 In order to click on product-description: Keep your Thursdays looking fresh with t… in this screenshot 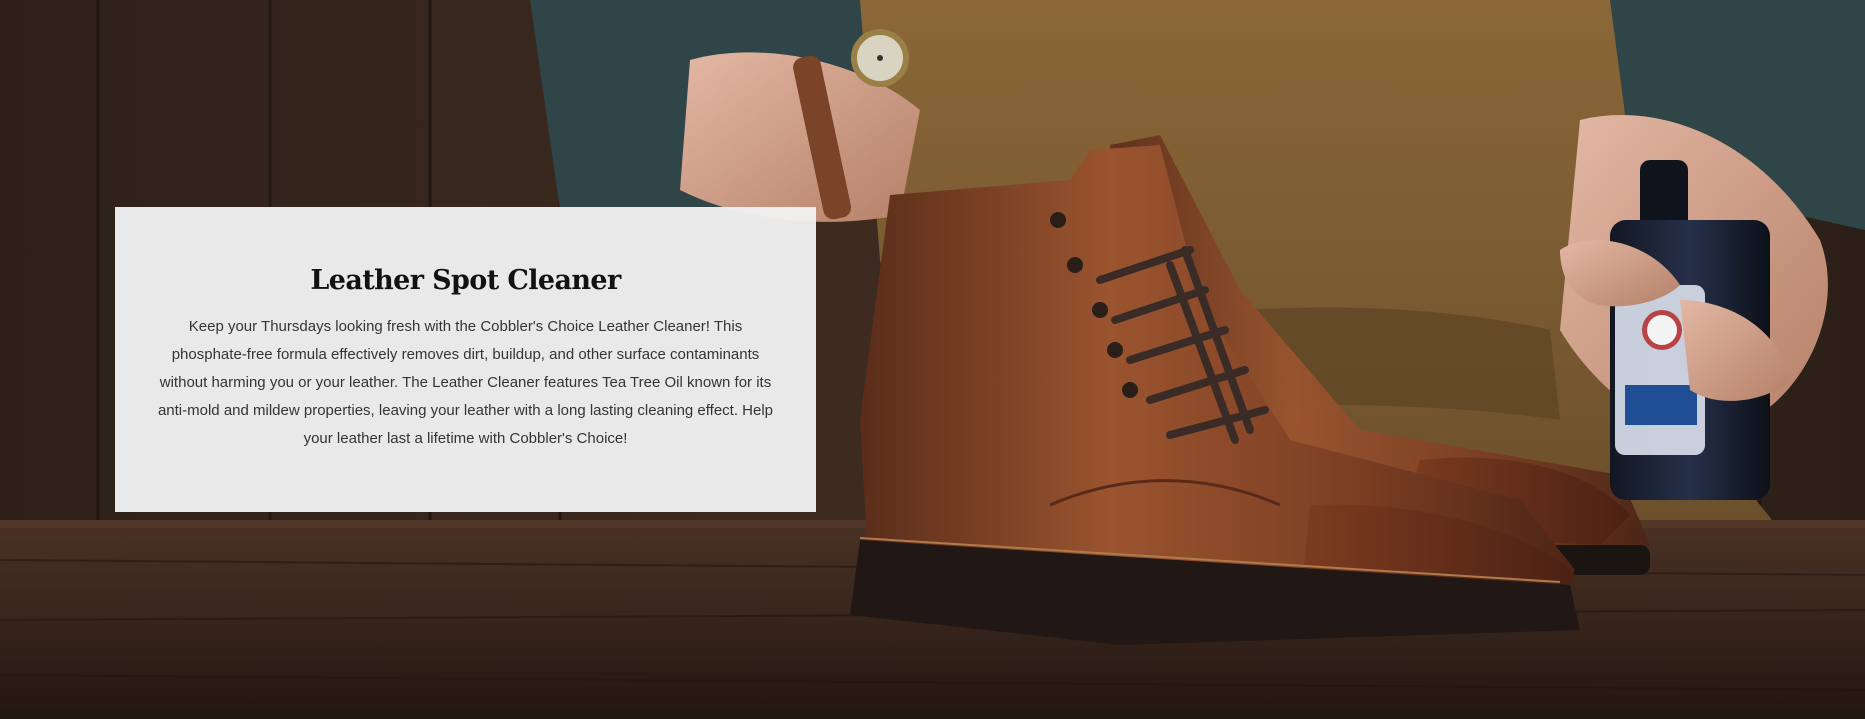, I will do `click(465, 383)`.